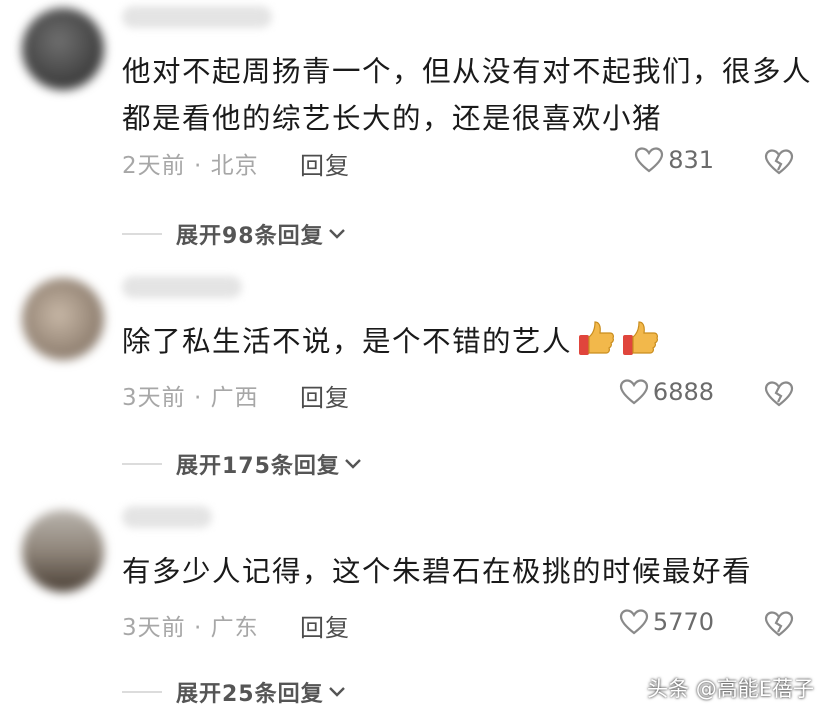 The width and height of the screenshot is (828, 717). I want to click on comment-text-body: 除了私生活不说，是个不错的艺人, so click(347, 341).